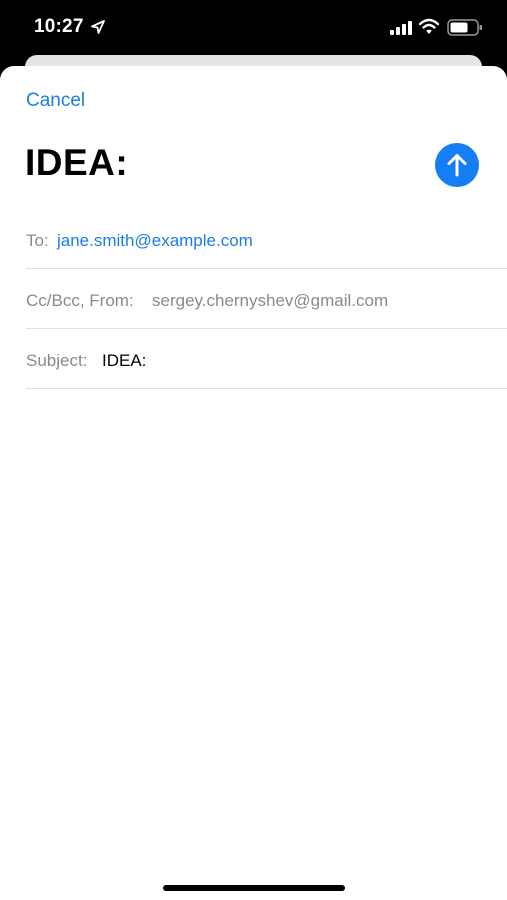  Describe the element at coordinates (401, 28) in the screenshot. I see `cellular-signal-icon` at that location.